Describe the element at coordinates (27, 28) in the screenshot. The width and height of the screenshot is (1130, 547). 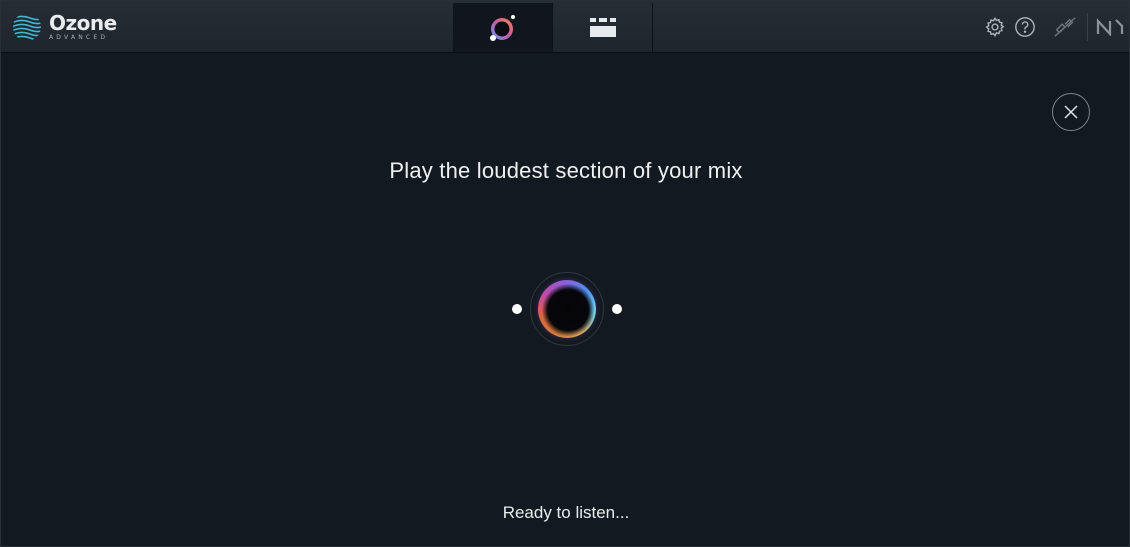
I see `ozone-logo-mark-icon` at that location.